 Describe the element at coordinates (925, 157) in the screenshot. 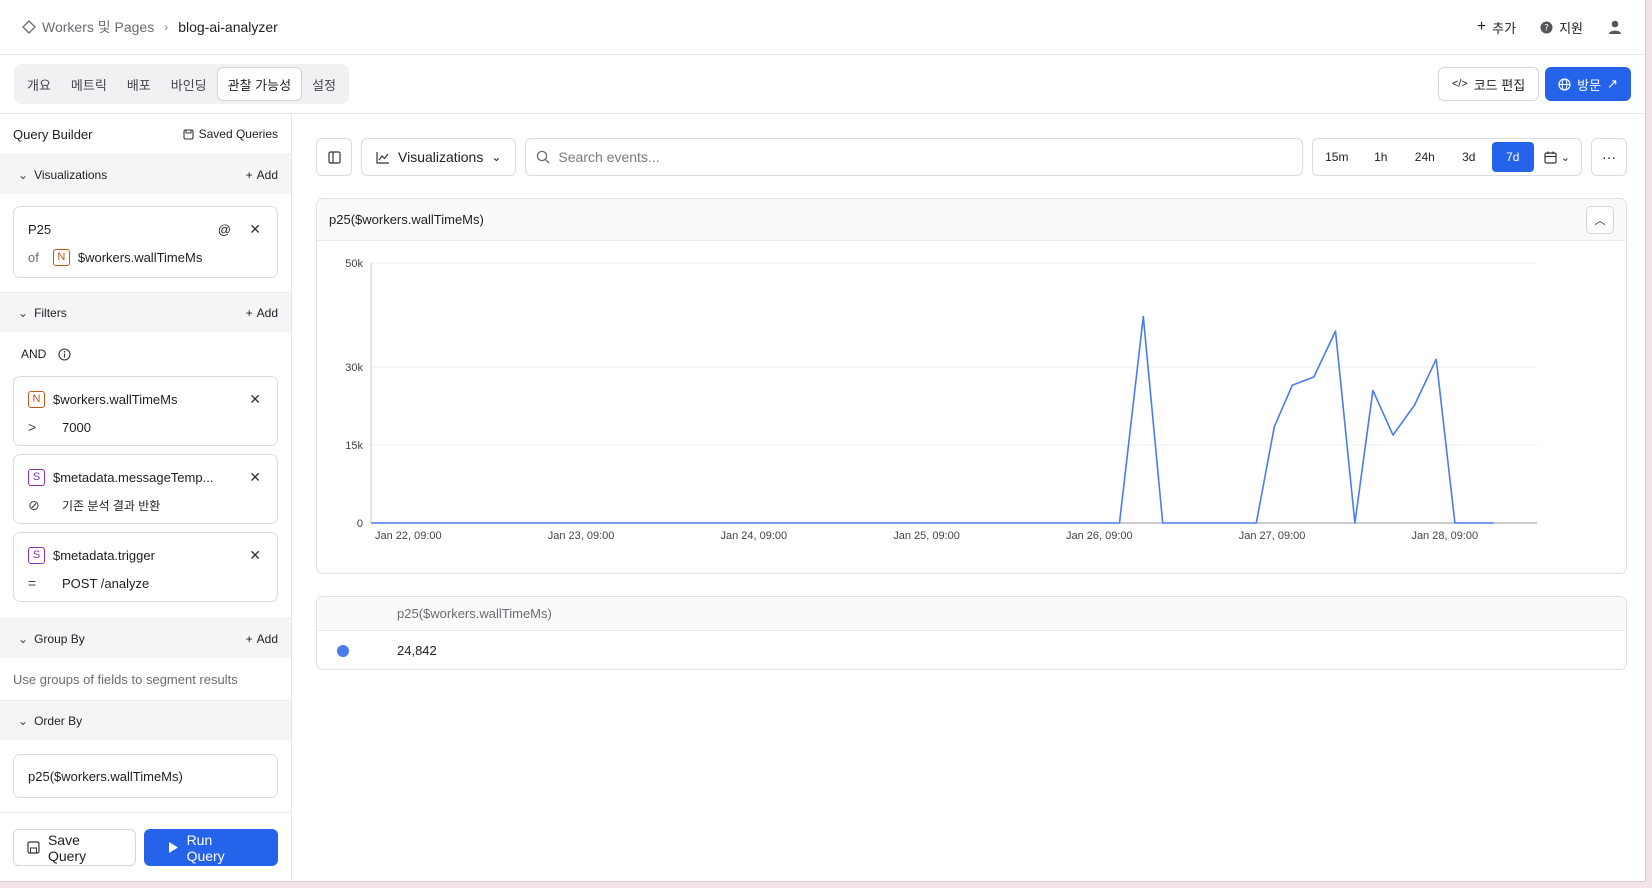

I see `search-events-input` at that location.